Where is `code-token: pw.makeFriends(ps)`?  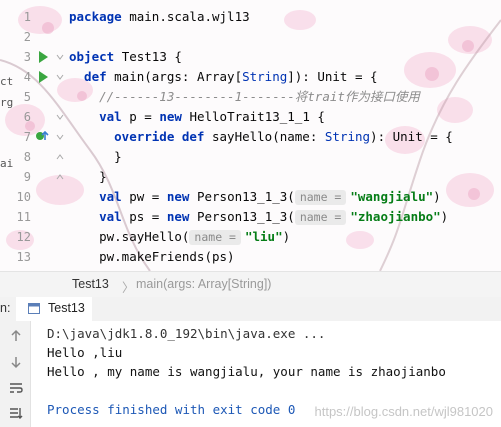
code-token: pw.makeFriends(ps) is located at coordinates (152, 256).